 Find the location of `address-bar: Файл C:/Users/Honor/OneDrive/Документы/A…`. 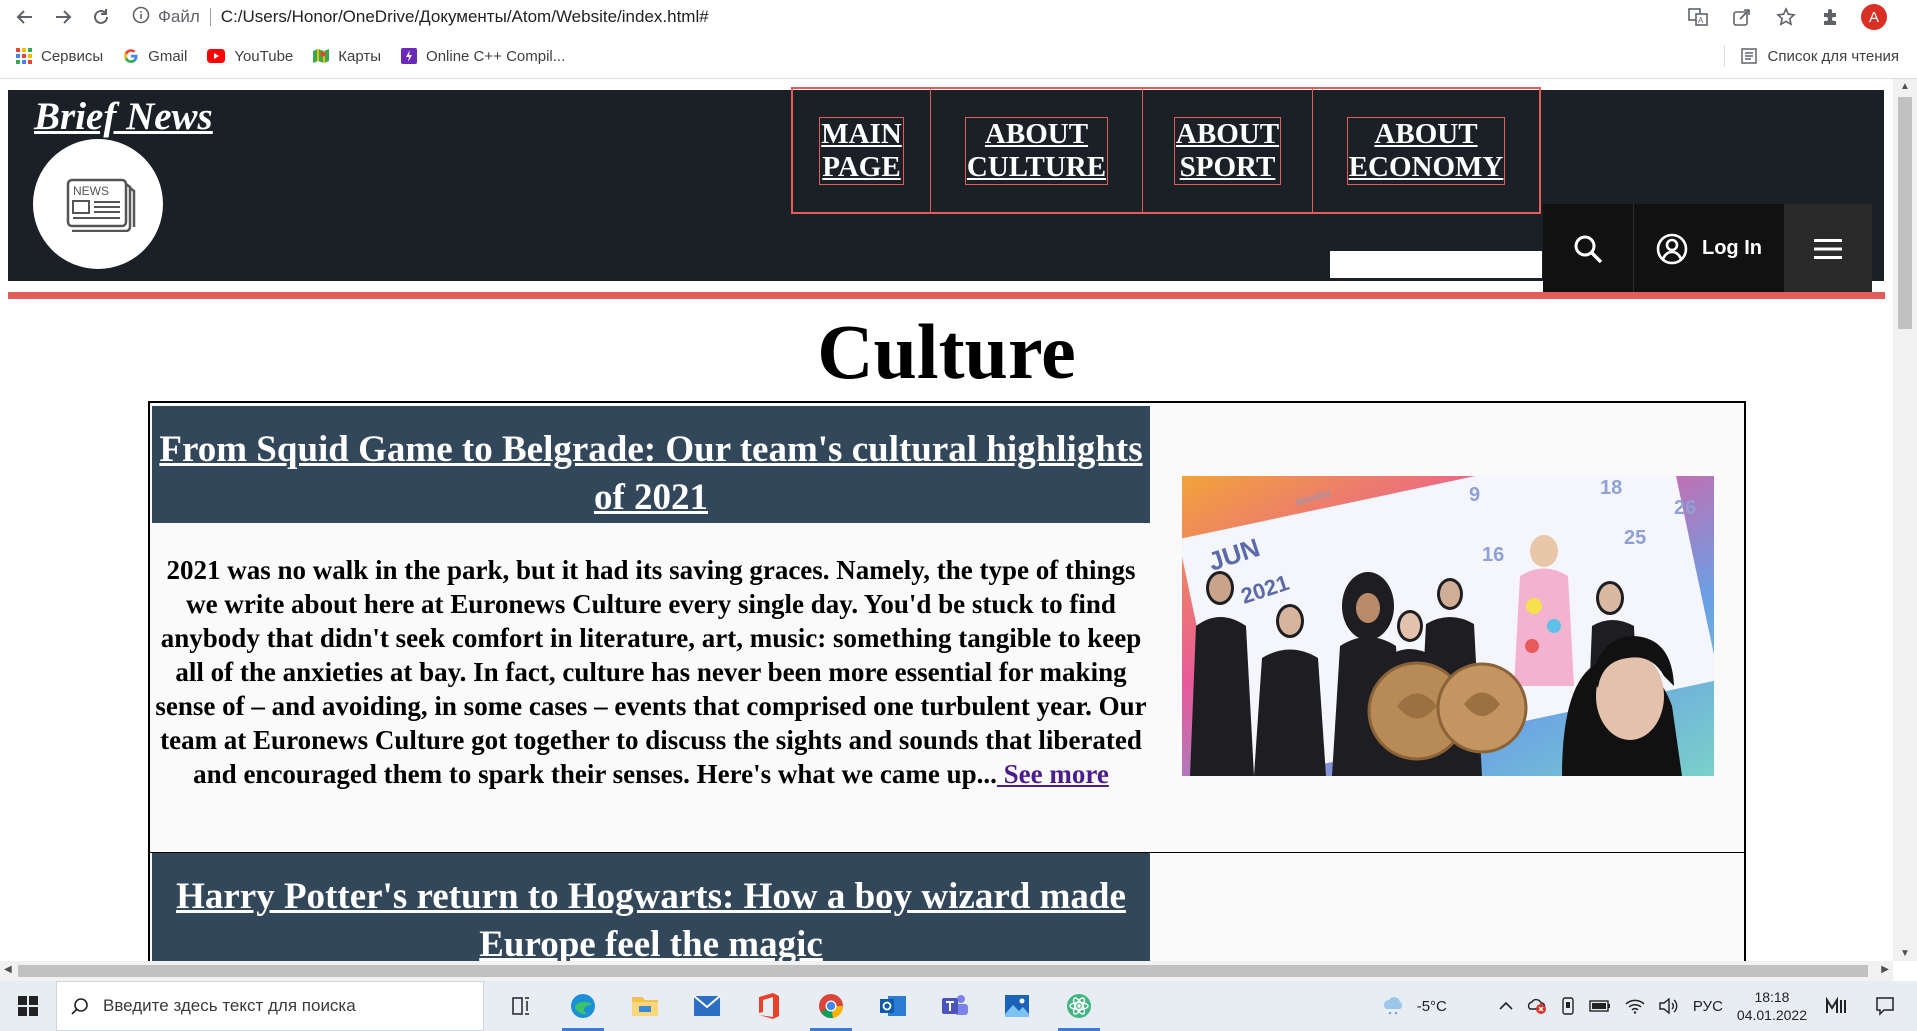

address-bar: Файл C:/Users/Honor/OneDrive/Документы/A… is located at coordinates (892, 17).